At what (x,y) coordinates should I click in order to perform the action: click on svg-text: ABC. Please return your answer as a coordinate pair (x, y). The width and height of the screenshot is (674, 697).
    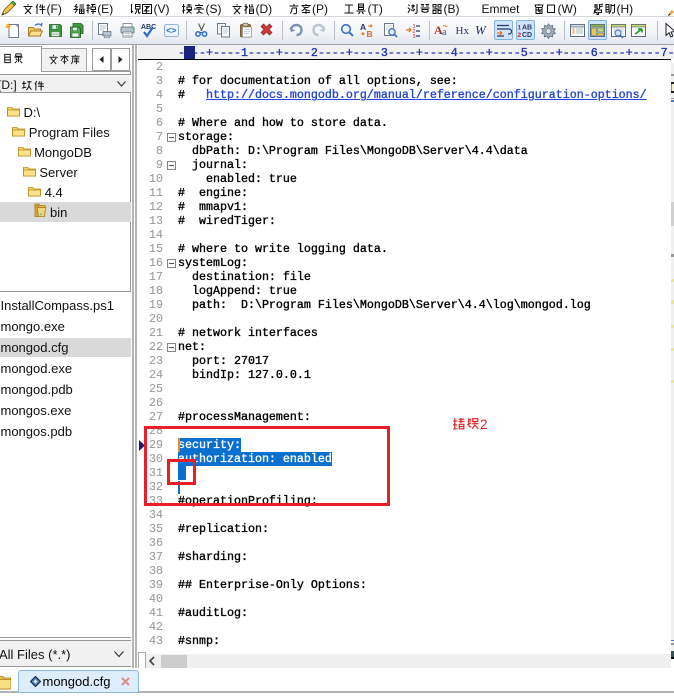
    Looking at the image, I should click on (148, 27).